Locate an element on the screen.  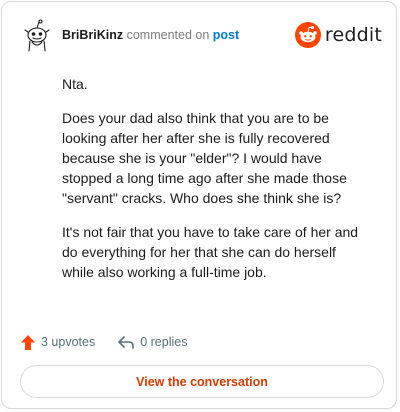
comment-paragraph: Nta. is located at coordinates (75, 84).